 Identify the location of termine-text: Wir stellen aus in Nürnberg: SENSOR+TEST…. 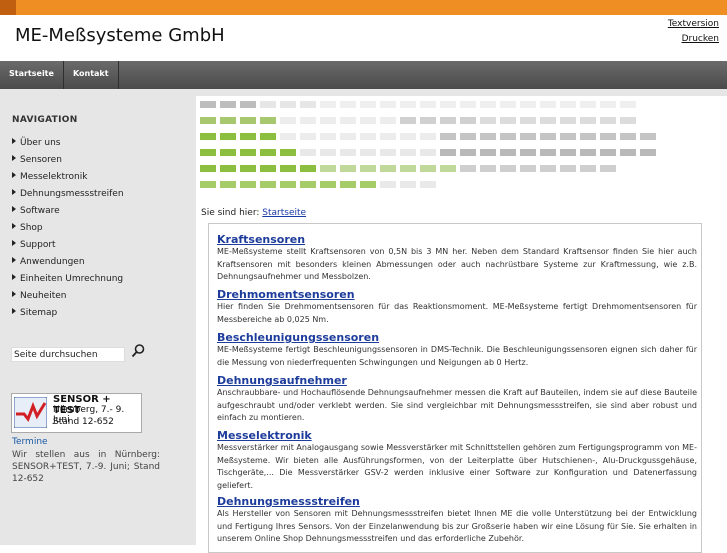
(86, 467).